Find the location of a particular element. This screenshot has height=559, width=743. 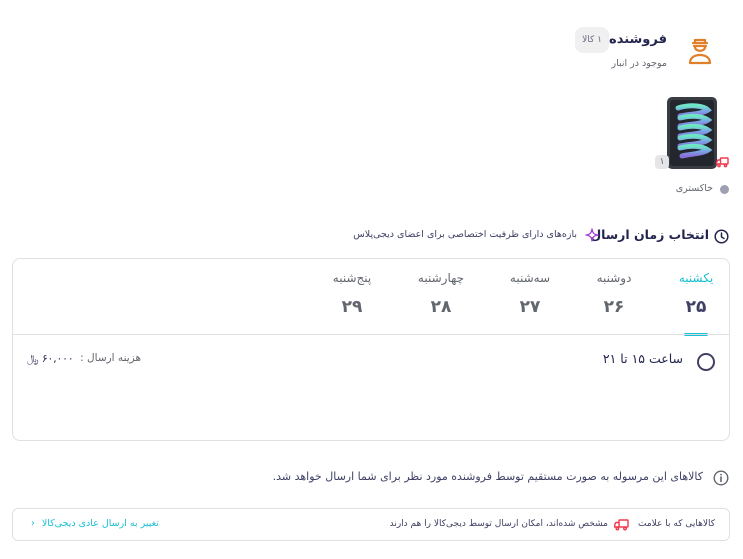

day-tab-sunday: یکشنبه ۲۵ is located at coordinates (696, 303).